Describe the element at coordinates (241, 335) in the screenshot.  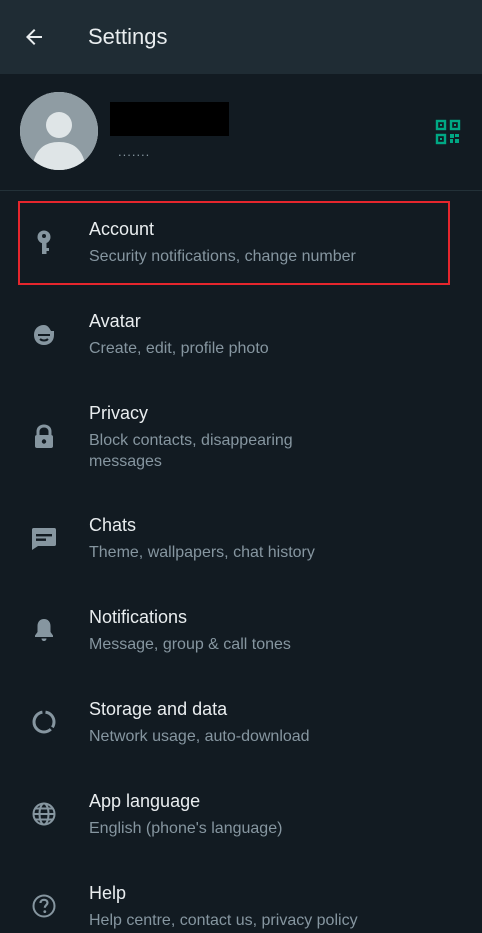
I see `settings-item-avatar: Avatar Create, edit, profile photo` at that location.